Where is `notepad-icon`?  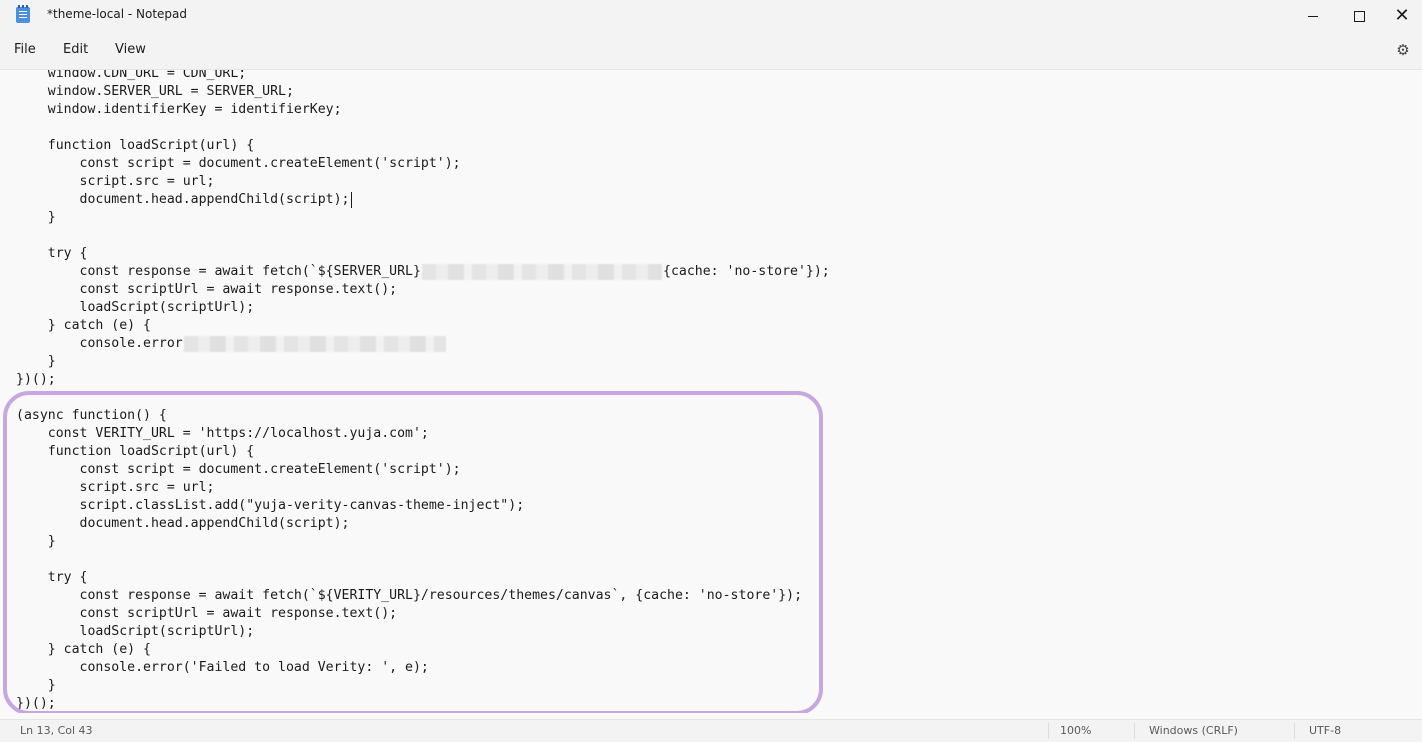 notepad-icon is located at coordinates (23, 14).